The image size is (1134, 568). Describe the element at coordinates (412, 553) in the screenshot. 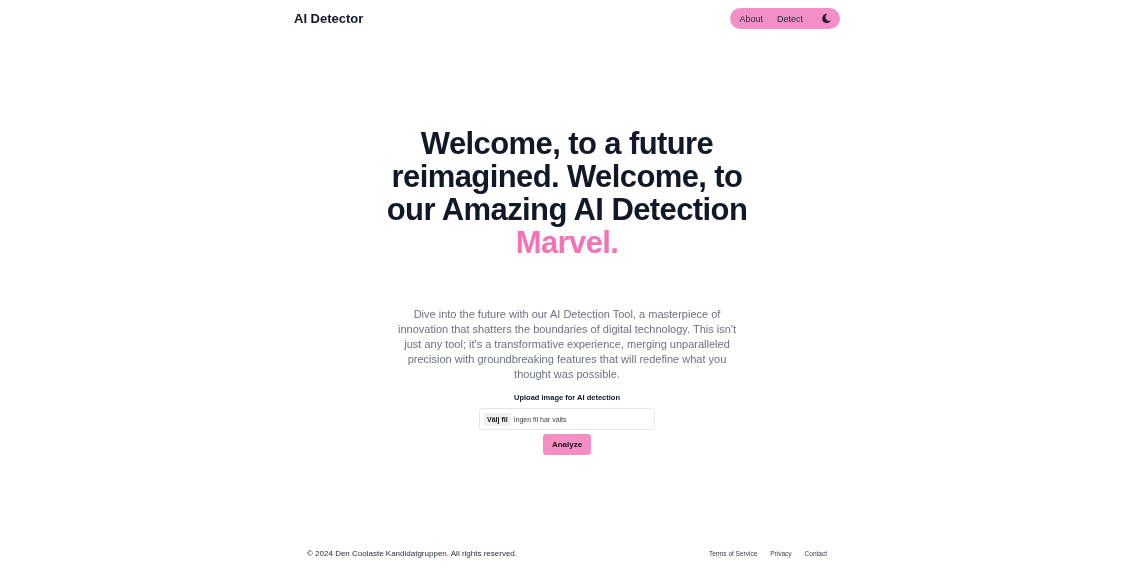

I see `copyright-text: © 2024 Den Coolaste Kandidatgruppen. All rights reserved.` at that location.